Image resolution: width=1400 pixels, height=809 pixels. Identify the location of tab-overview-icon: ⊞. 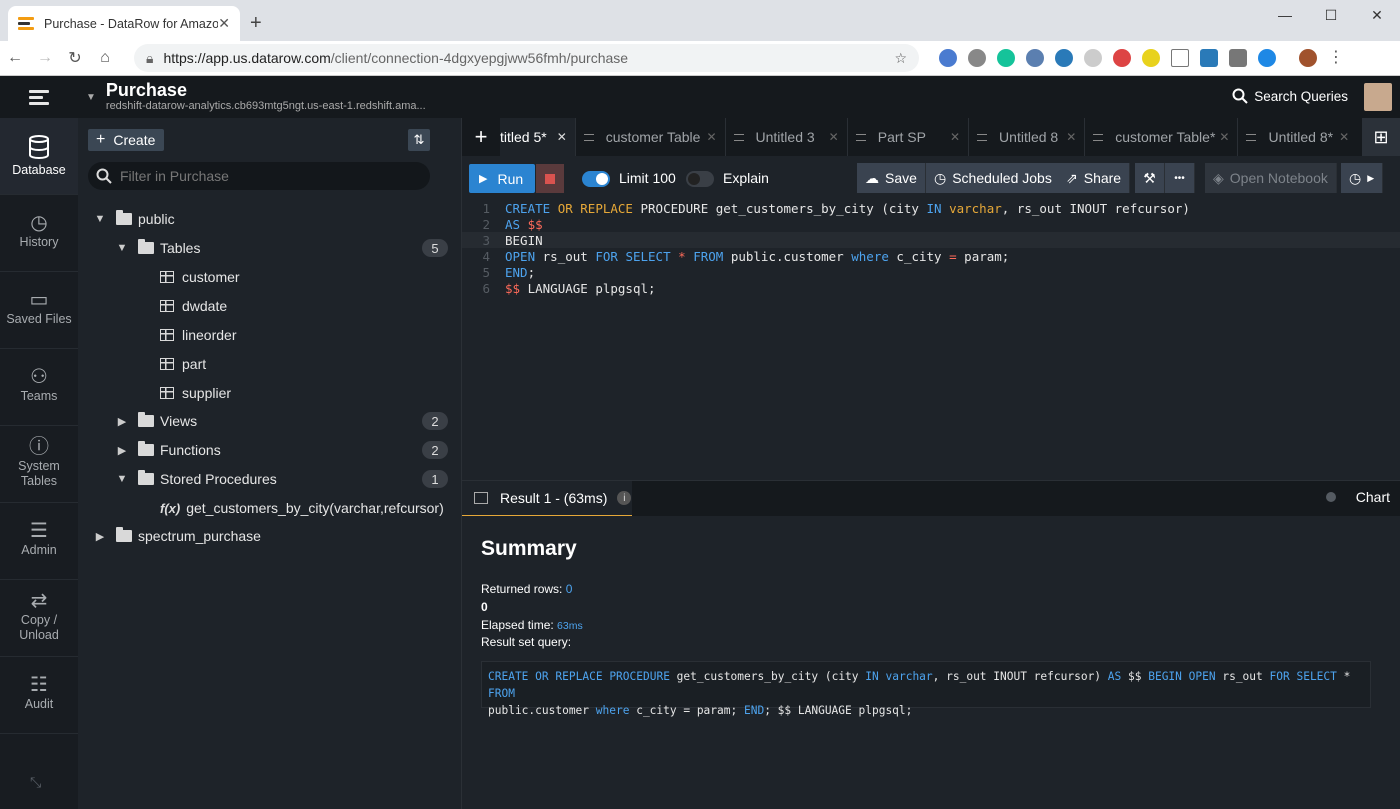
(1381, 137).